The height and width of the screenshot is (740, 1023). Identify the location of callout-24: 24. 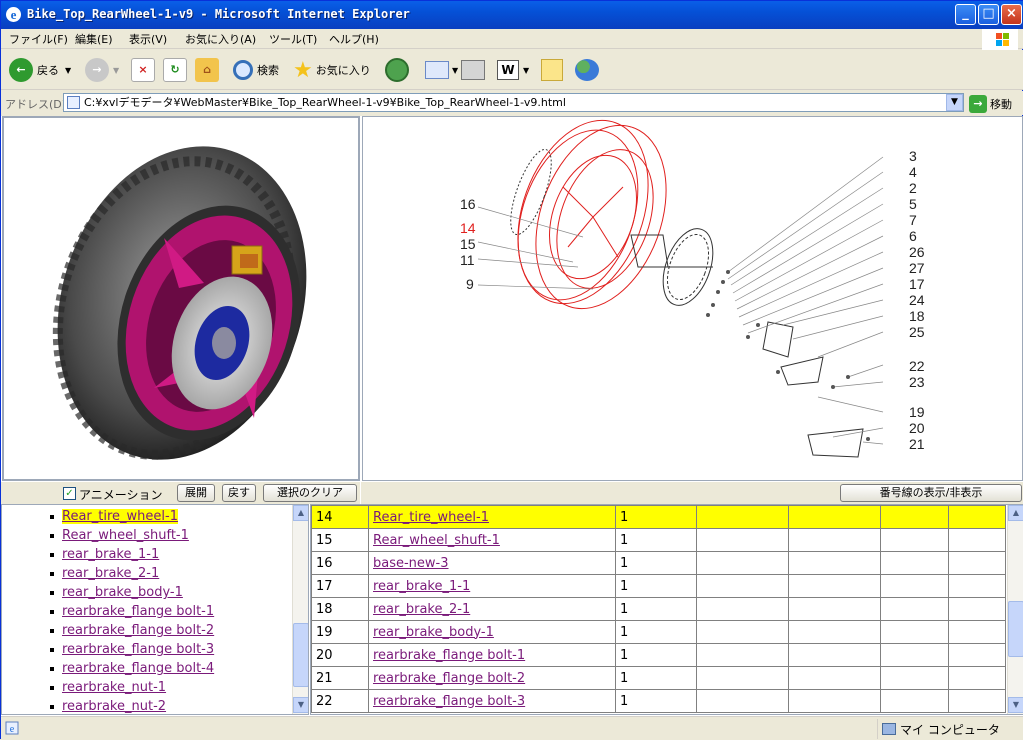
(917, 300).